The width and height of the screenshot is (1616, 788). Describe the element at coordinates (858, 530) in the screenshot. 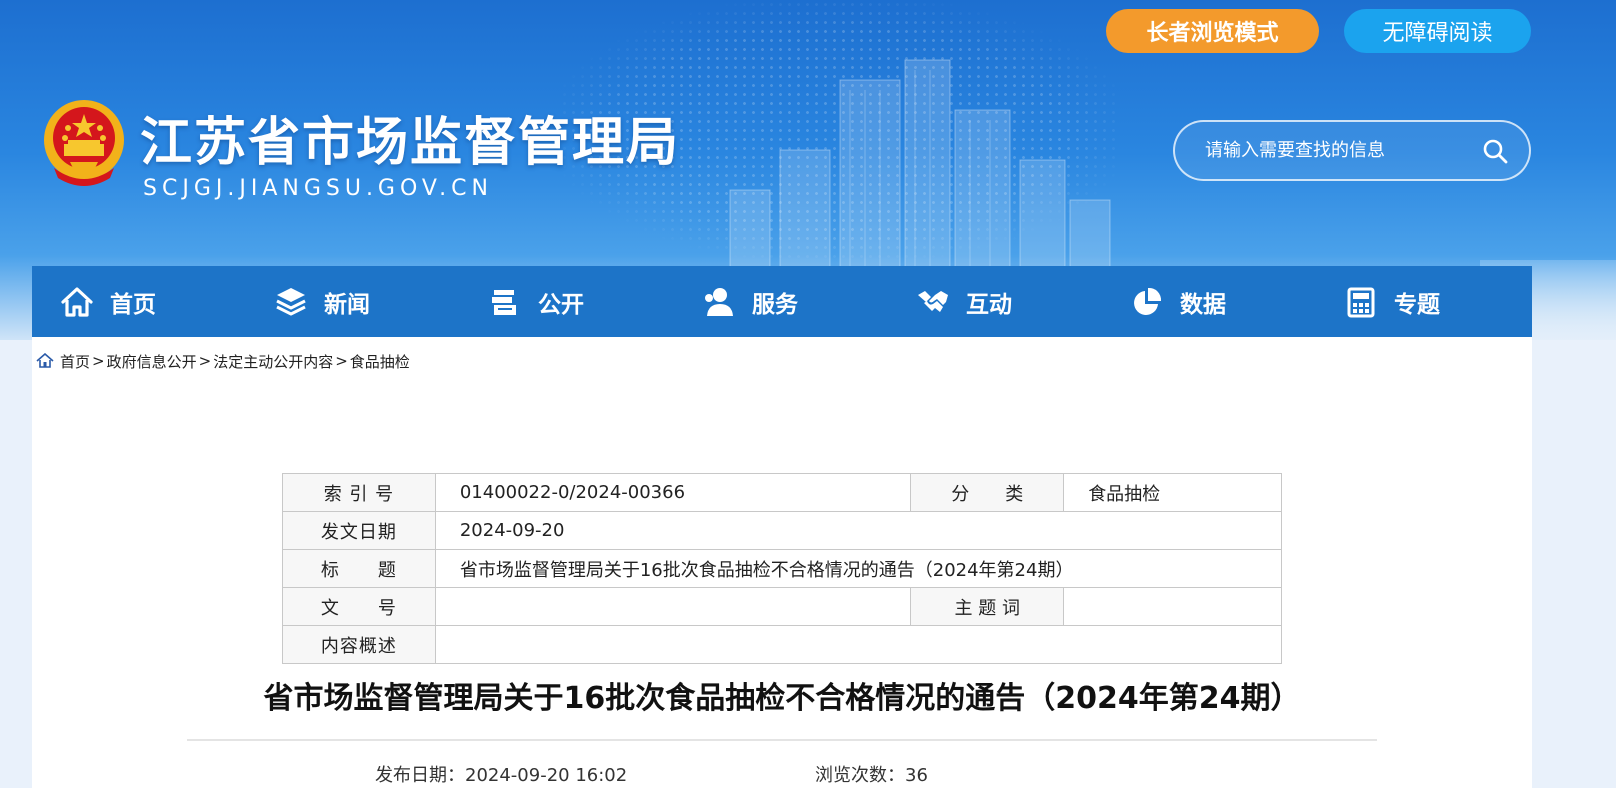

I see `date-value: 2024-09-20` at that location.